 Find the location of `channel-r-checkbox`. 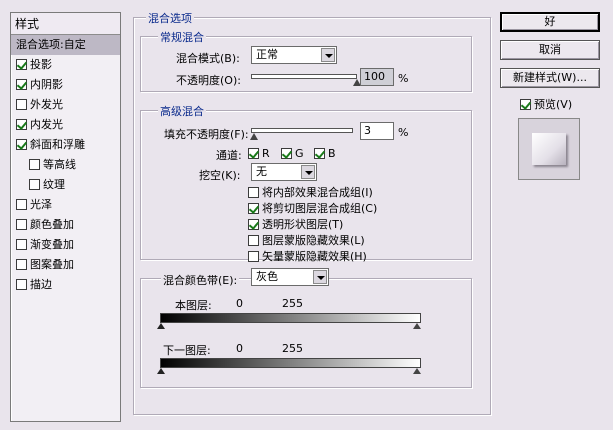

channel-r-checkbox is located at coordinates (253, 153).